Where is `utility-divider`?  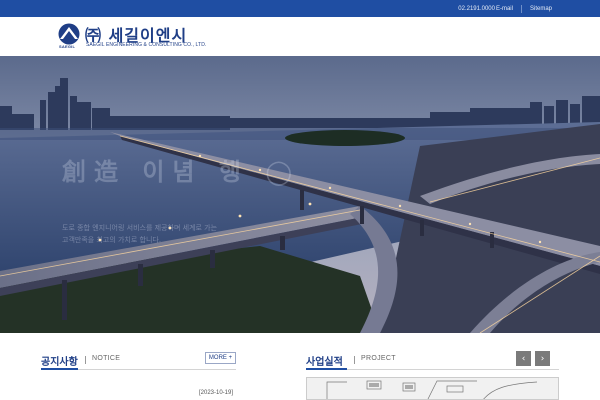
utility-divider is located at coordinates (521, 8).